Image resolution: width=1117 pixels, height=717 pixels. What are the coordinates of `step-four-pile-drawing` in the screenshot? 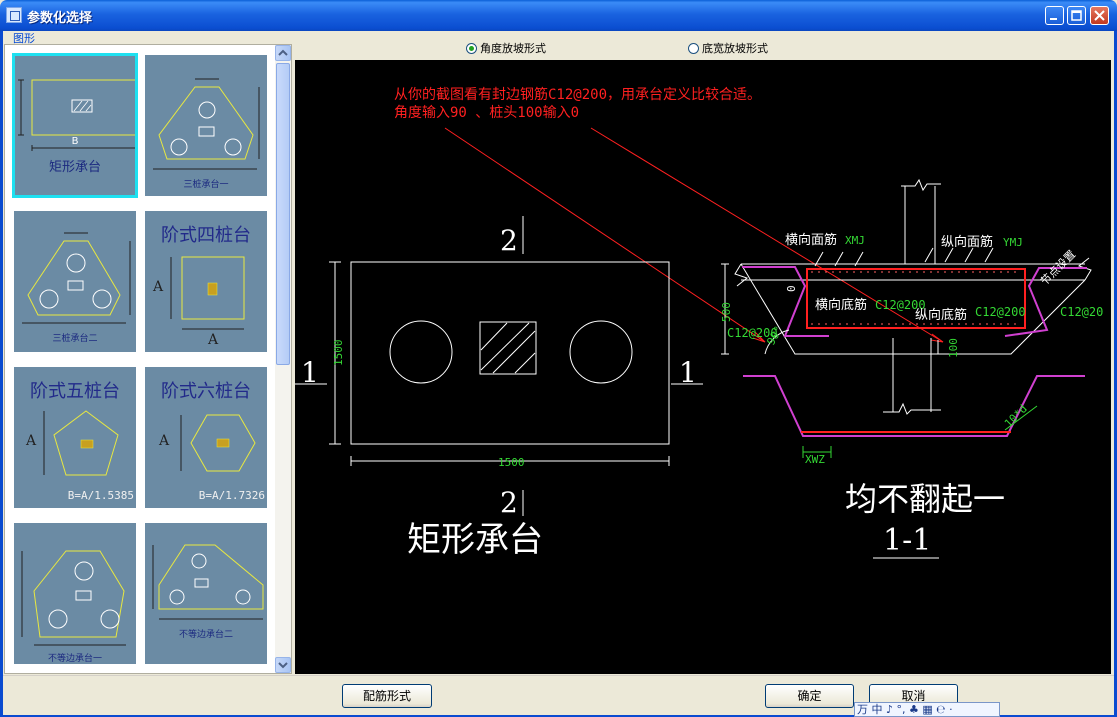 It's located at (207, 293).